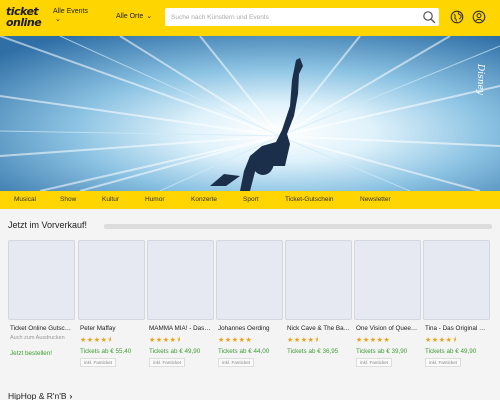  I want to click on nav-alle-orte-dropdown: Alle Orte ⌄, so click(134, 17).